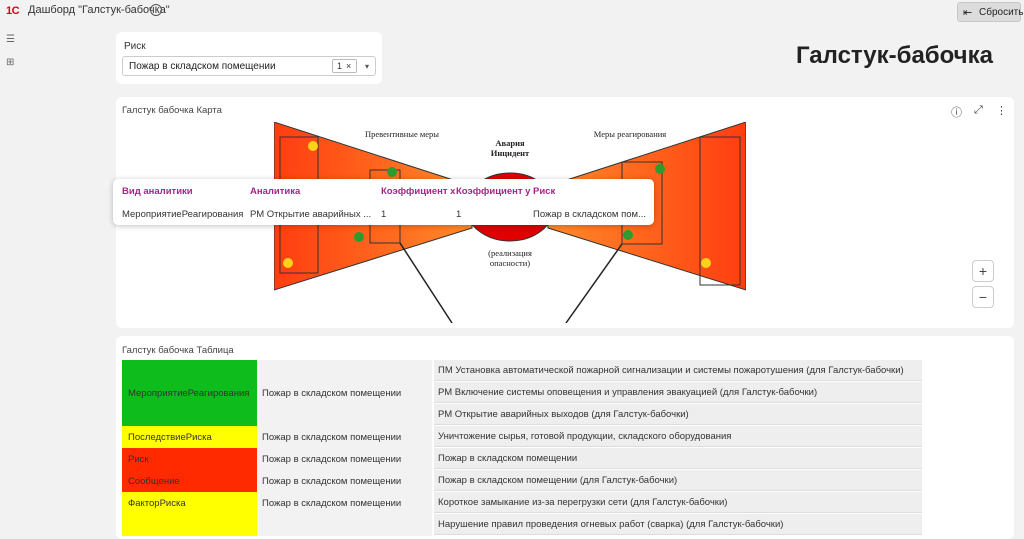 This screenshot has height=539, width=1024. What do you see at coordinates (178, 350) in the screenshot?
I see `table-title: Галстук бабочка Таблица` at bounding box center [178, 350].